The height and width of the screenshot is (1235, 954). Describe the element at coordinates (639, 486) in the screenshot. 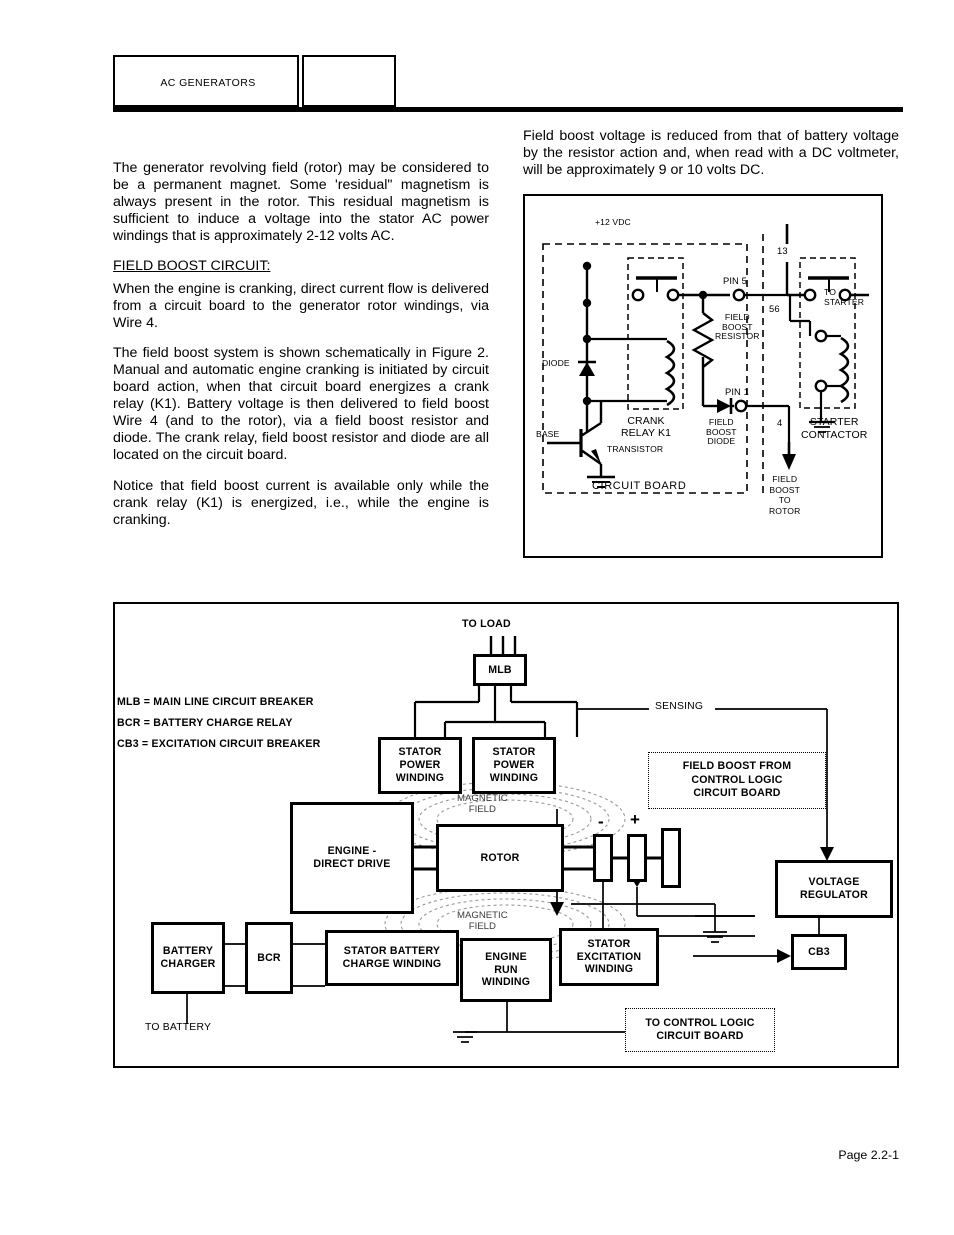

I see `schematic-label-circuit-board: CIRCUIT BOARD` at that location.